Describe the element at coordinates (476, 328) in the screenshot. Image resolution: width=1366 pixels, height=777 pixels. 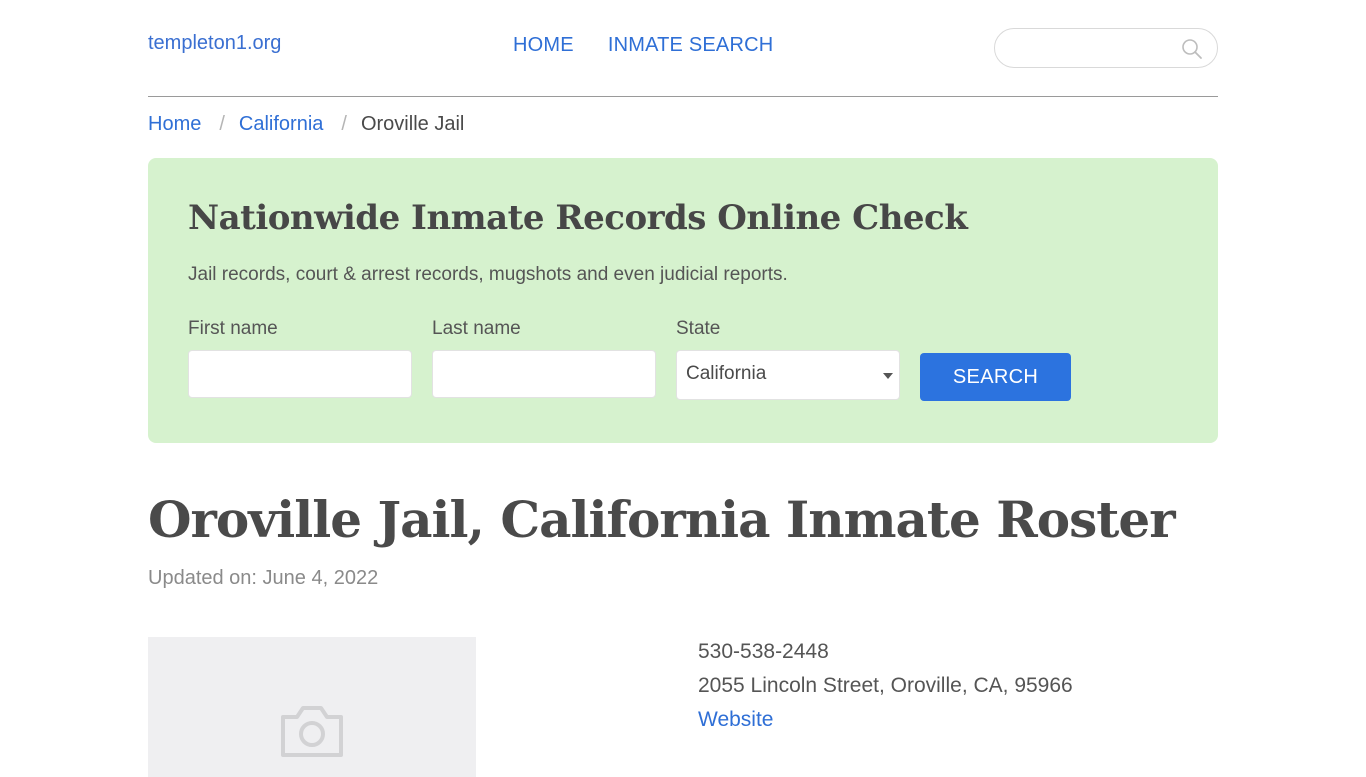
I see `last-name-label: Last name` at that location.